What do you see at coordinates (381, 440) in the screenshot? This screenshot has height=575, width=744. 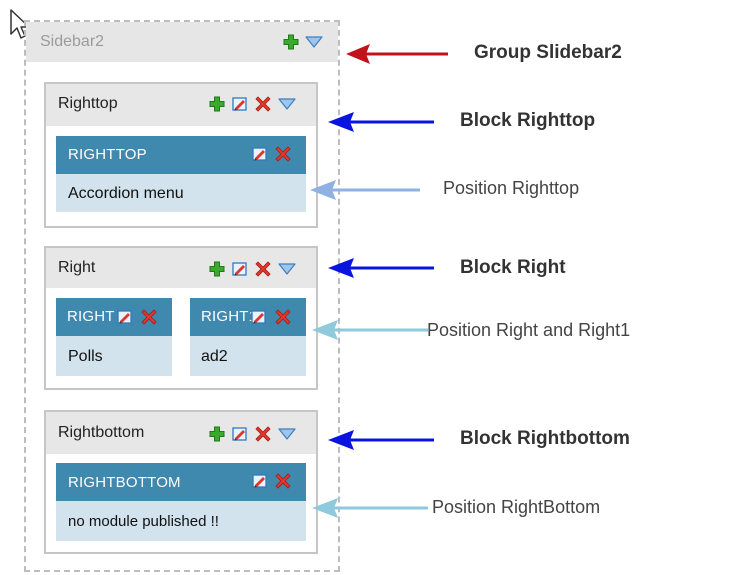 I see `arrow-block-rightbottom` at bounding box center [381, 440].